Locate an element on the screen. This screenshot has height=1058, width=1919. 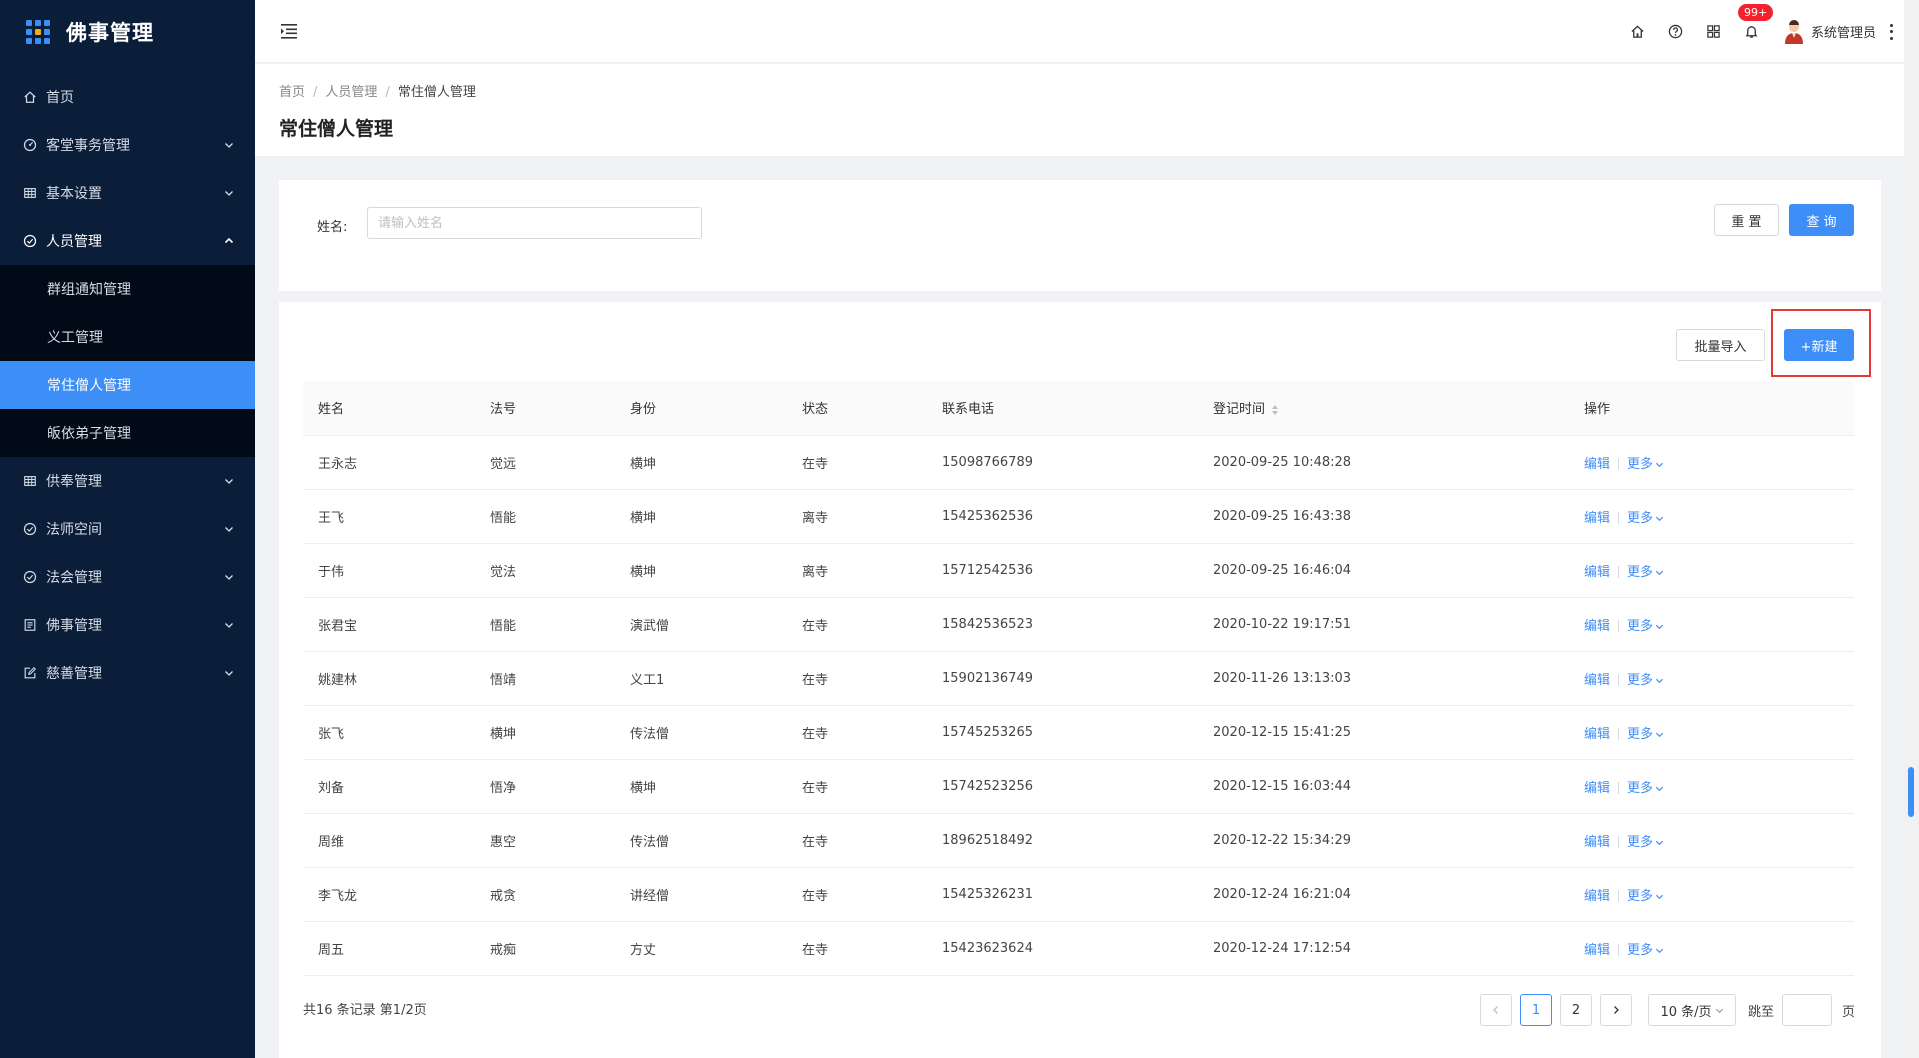
sidebar-item-7: 佛事管理 is located at coordinates (127, 625).